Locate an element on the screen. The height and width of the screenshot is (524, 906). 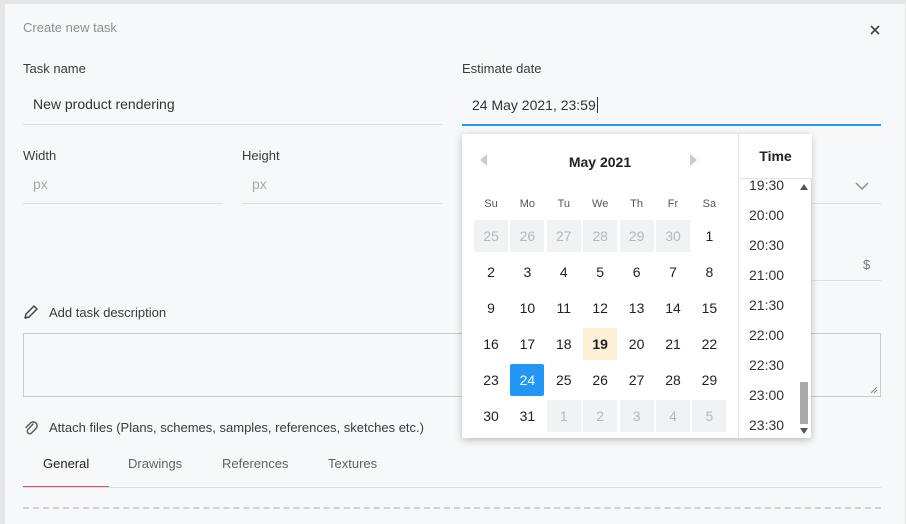
day-cell: 12 is located at coordinates (600, 308).